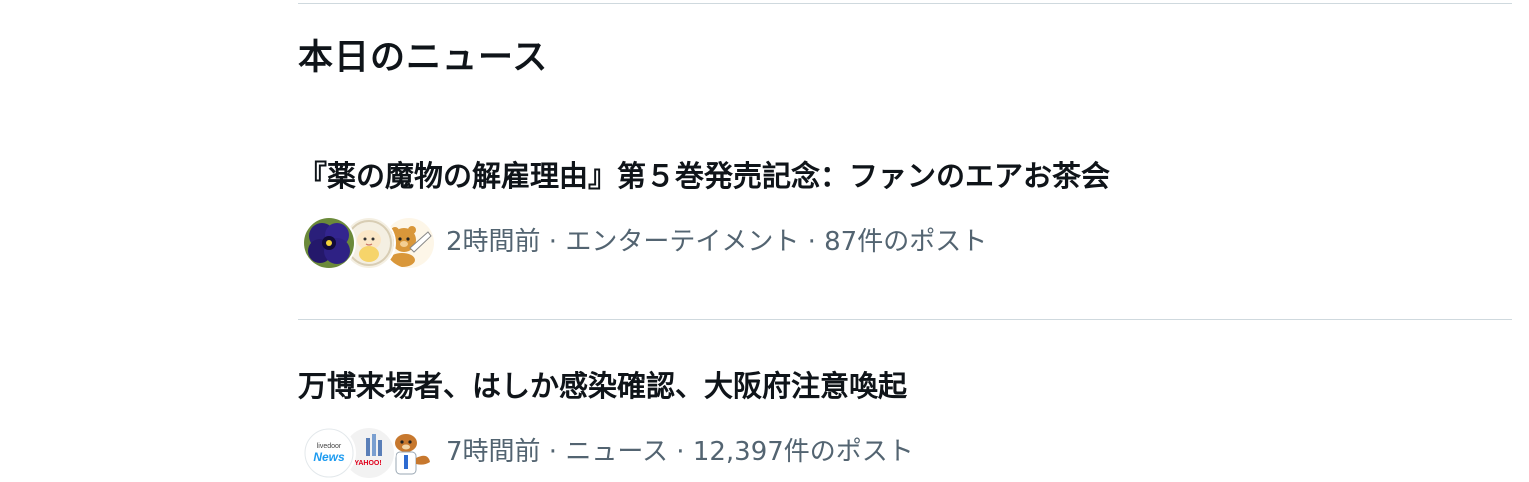 This screenshot has width=1529, height=482. I want to click on avatar-stack, so click(369, 242).